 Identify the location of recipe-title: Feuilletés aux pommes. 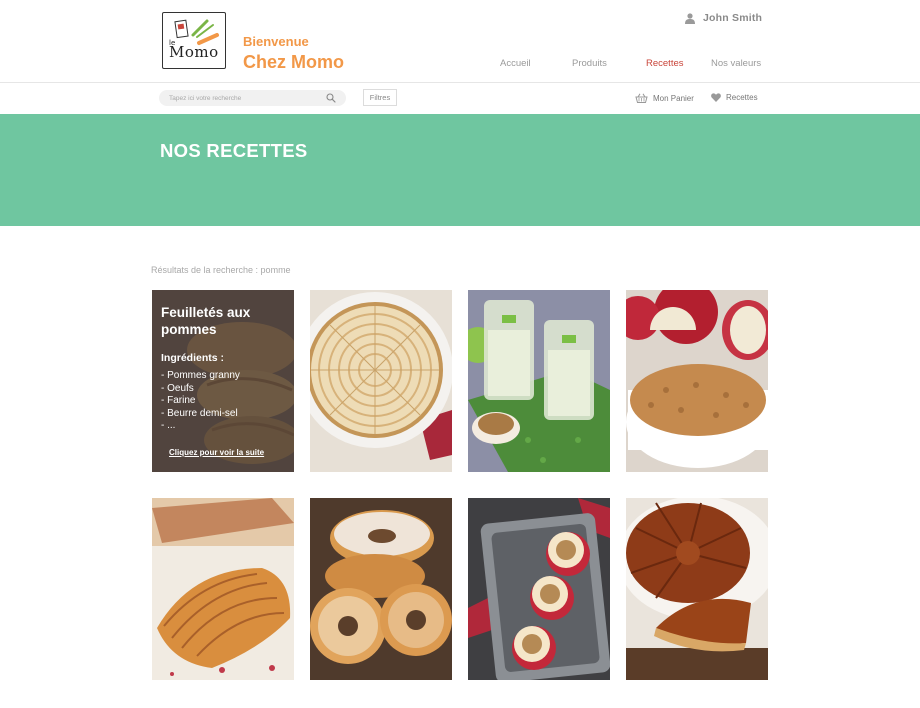
(206, 321).